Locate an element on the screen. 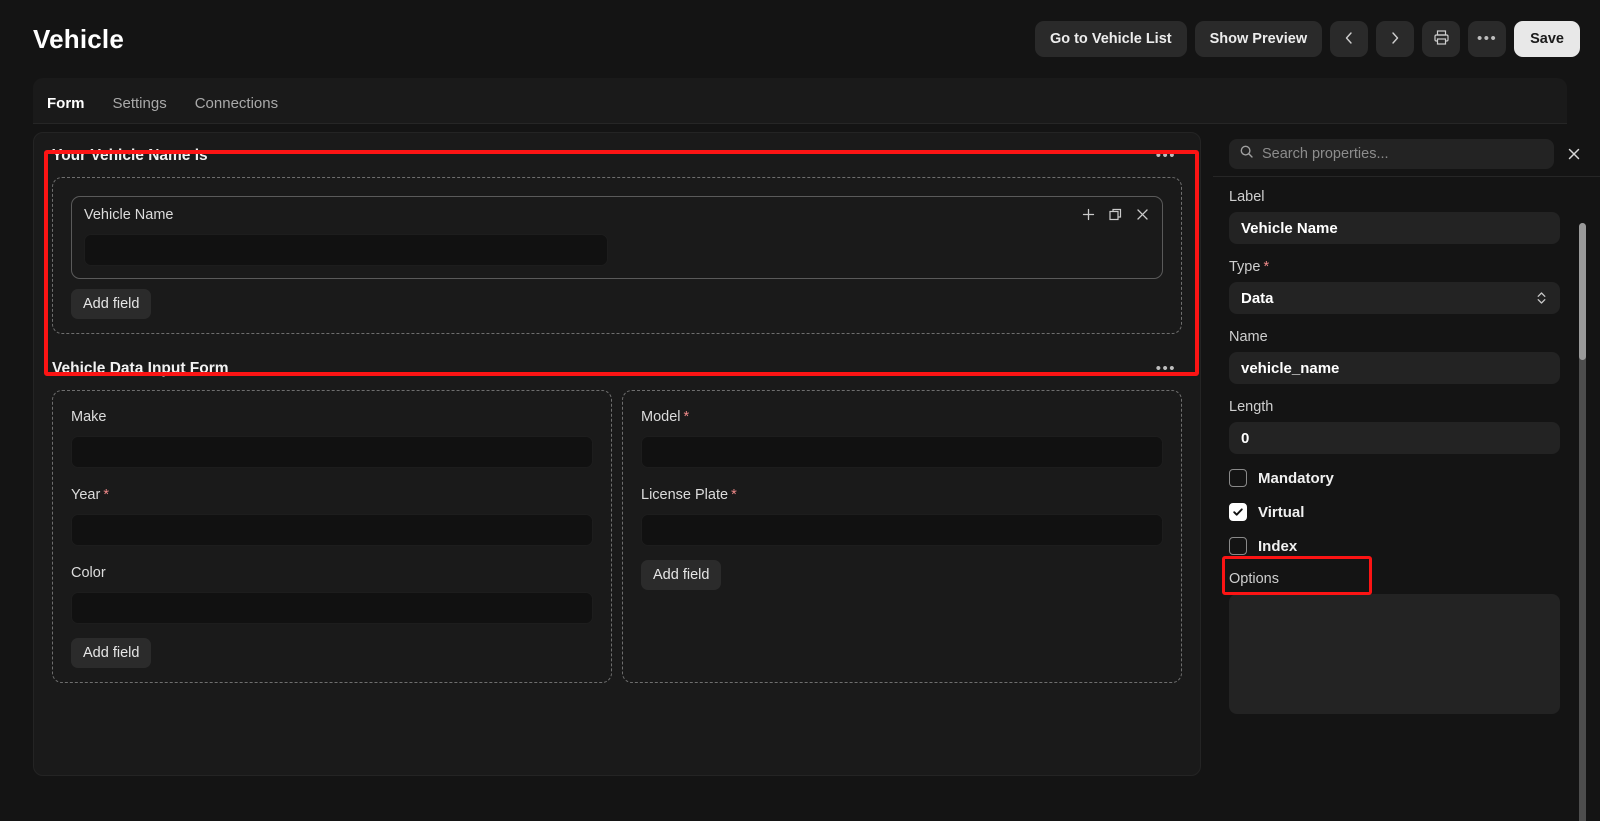 The width and height of the screenshot is (1600, 821). field-input-model is located at coordinates (902, 452).